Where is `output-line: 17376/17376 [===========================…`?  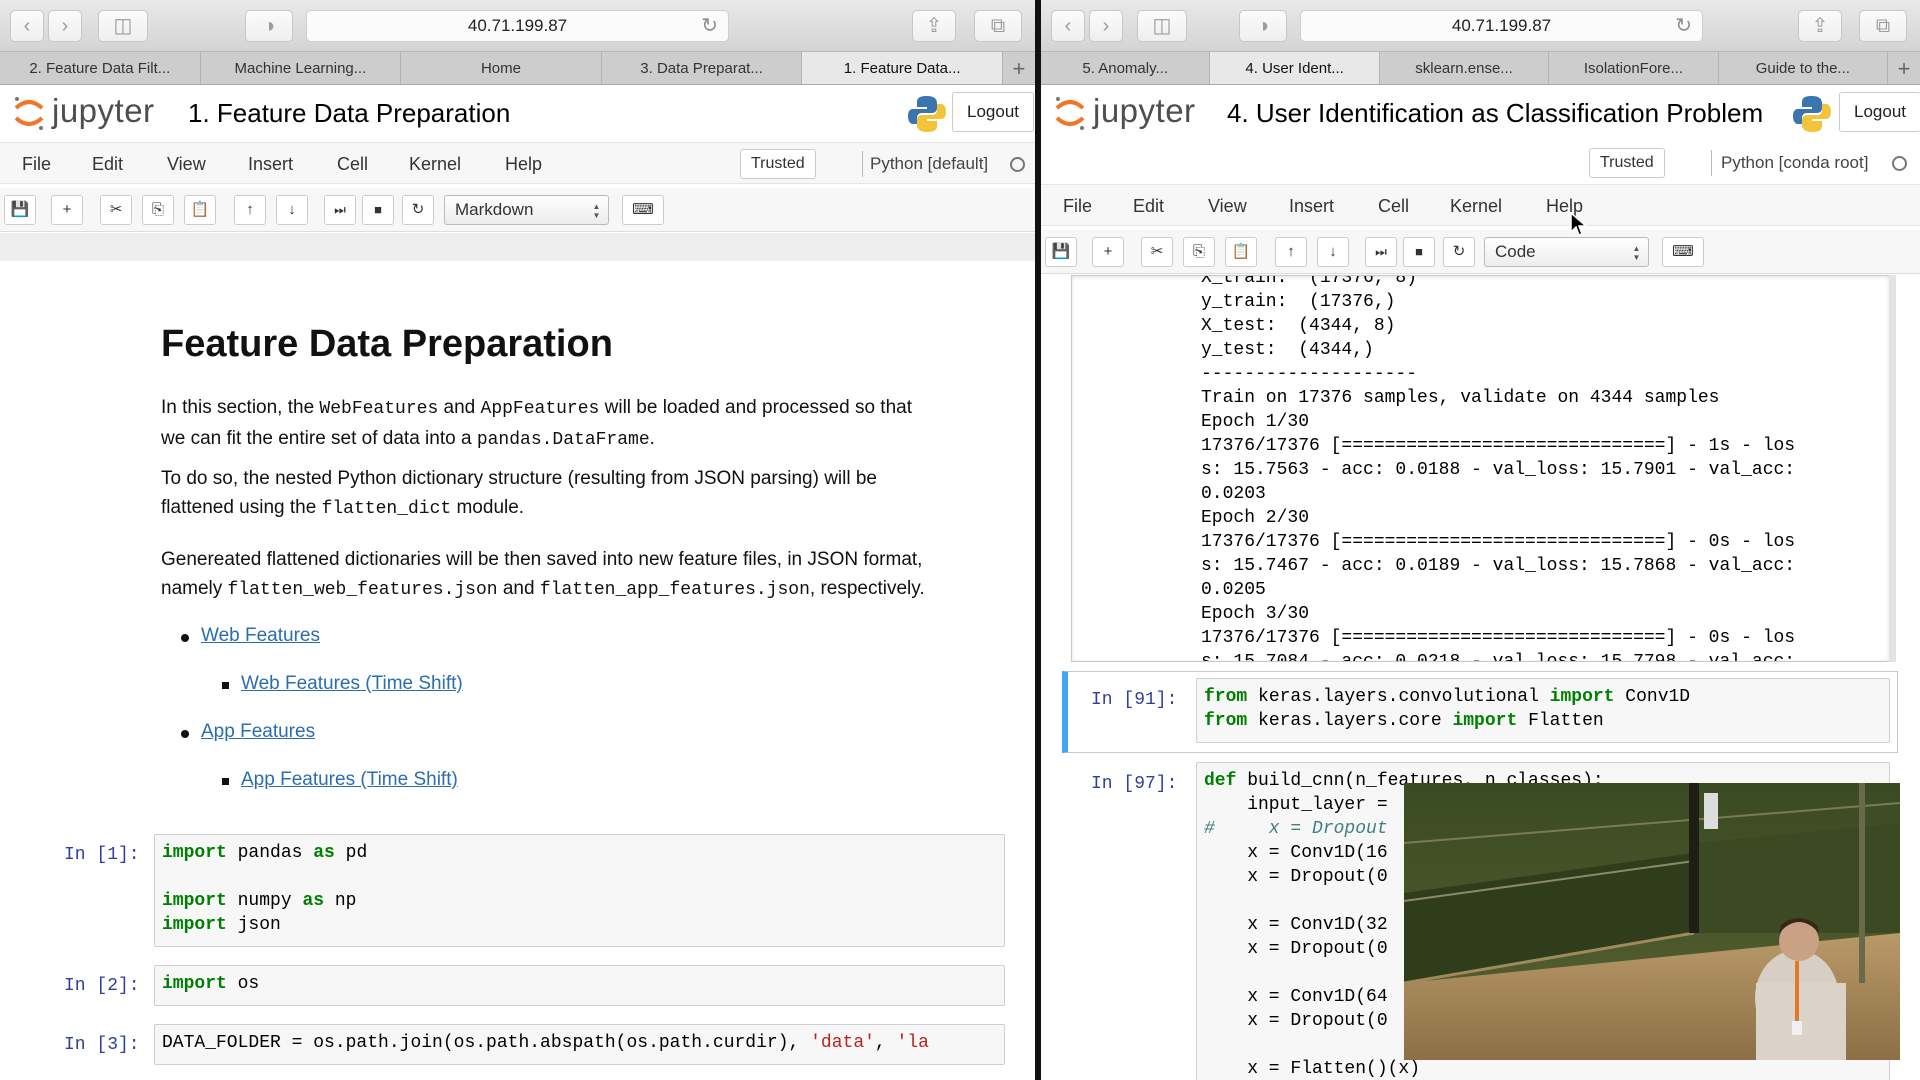
output-line: 17376/17376 [===========================… is located at coordinates (1498, 542).